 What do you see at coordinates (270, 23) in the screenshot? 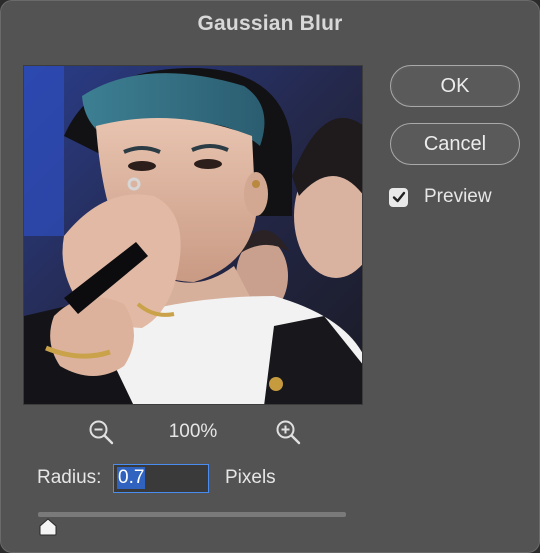
I see `dialog-title: Gaussian Blur` at bounding box center [270, 23].